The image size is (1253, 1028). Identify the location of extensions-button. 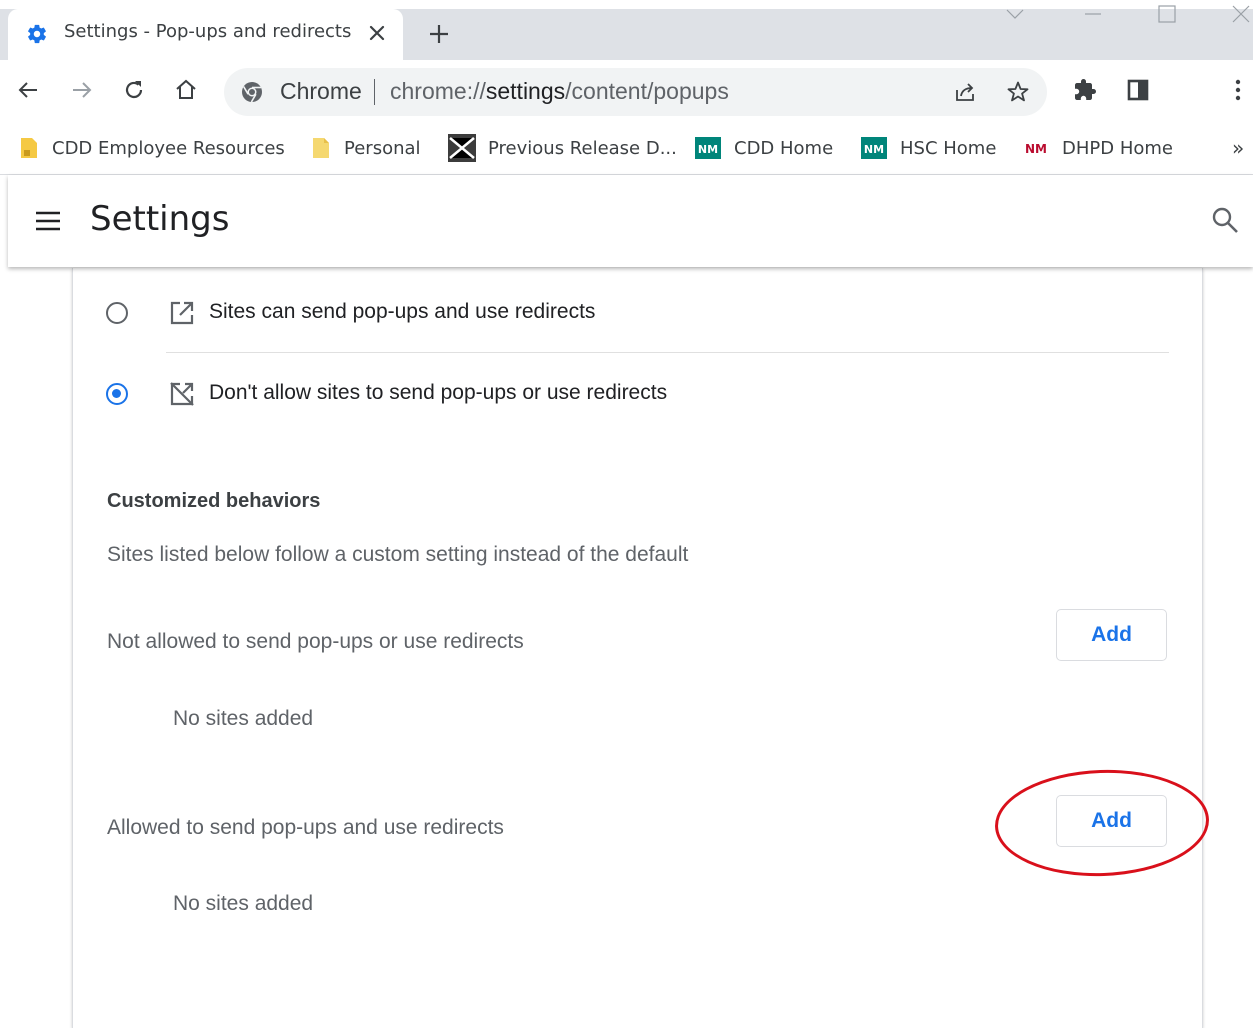
(1085, 90).